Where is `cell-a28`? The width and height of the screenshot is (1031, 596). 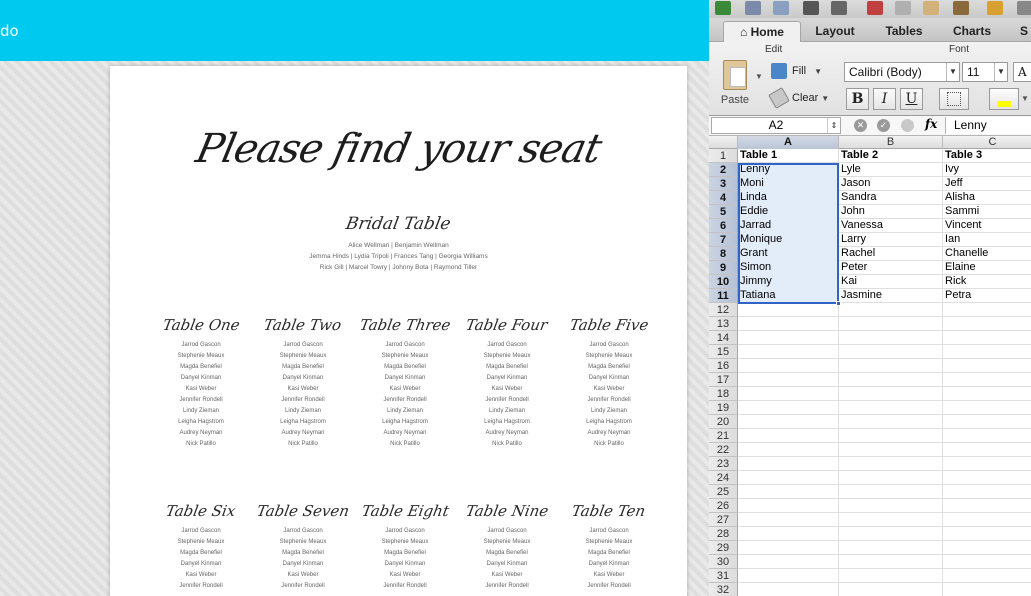
cell-a28 is located at coordinates (788, 534).